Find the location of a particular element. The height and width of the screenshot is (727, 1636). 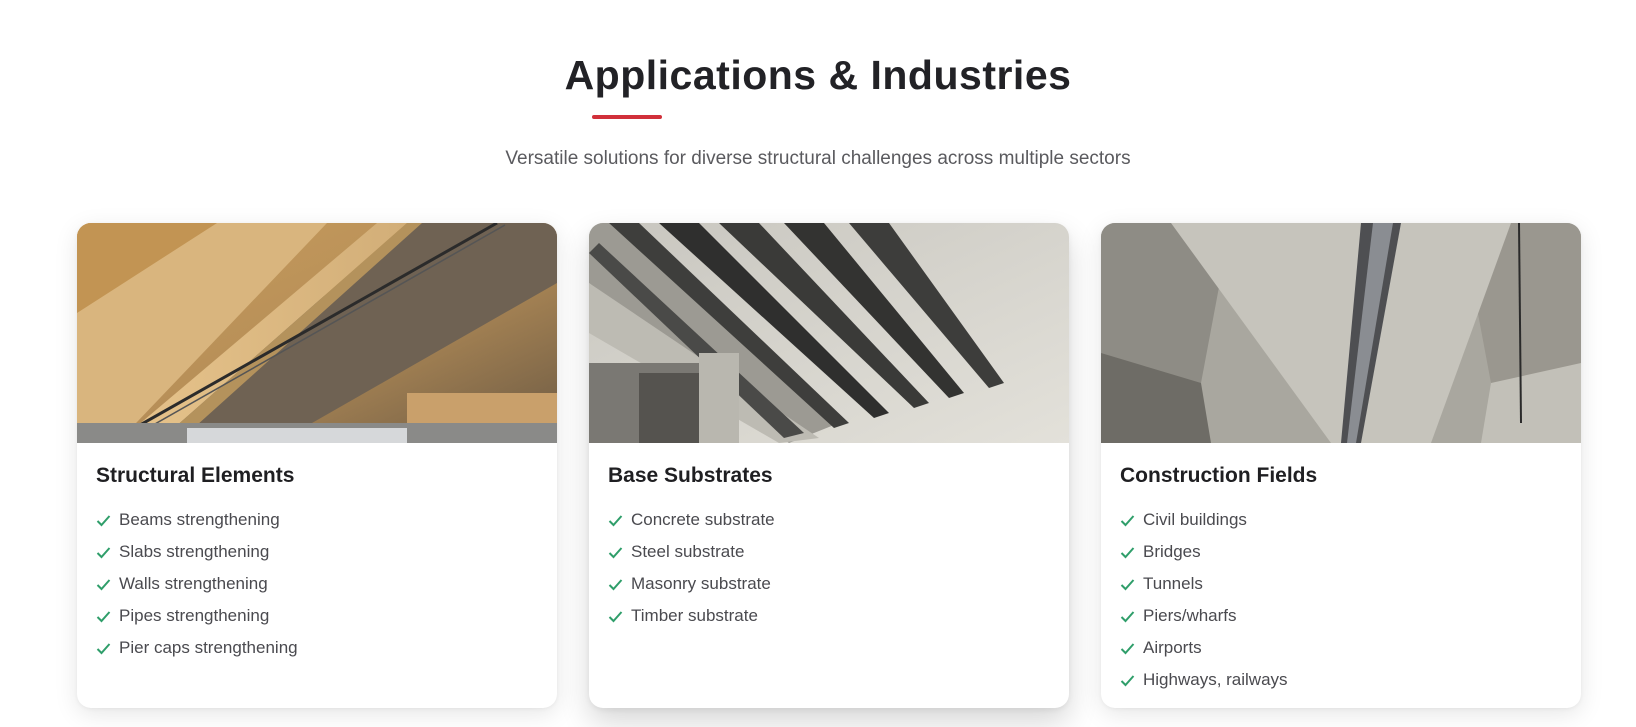

section-title: Applications & Industries is located at coordinates (818, 75).